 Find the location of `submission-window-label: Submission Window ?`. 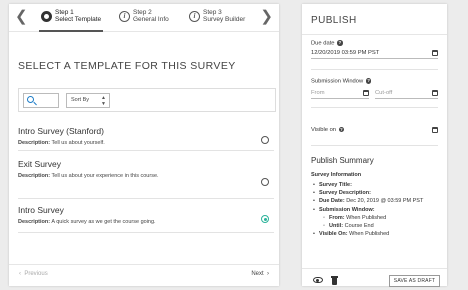

submission-window-label: Submission Window ? is located at coordinates (341, 81).